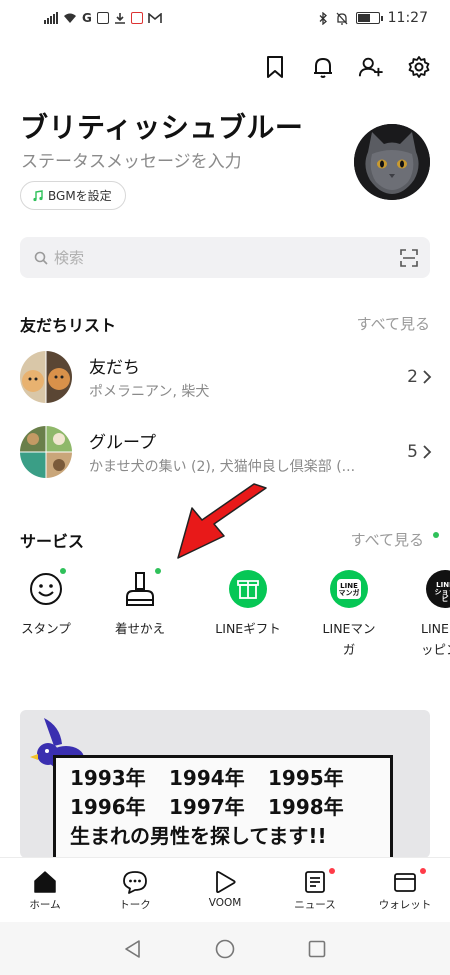  Describe the element at coordinates (135, 905) in the screenshot. I see `nav-talk-label: トーク` at that location.